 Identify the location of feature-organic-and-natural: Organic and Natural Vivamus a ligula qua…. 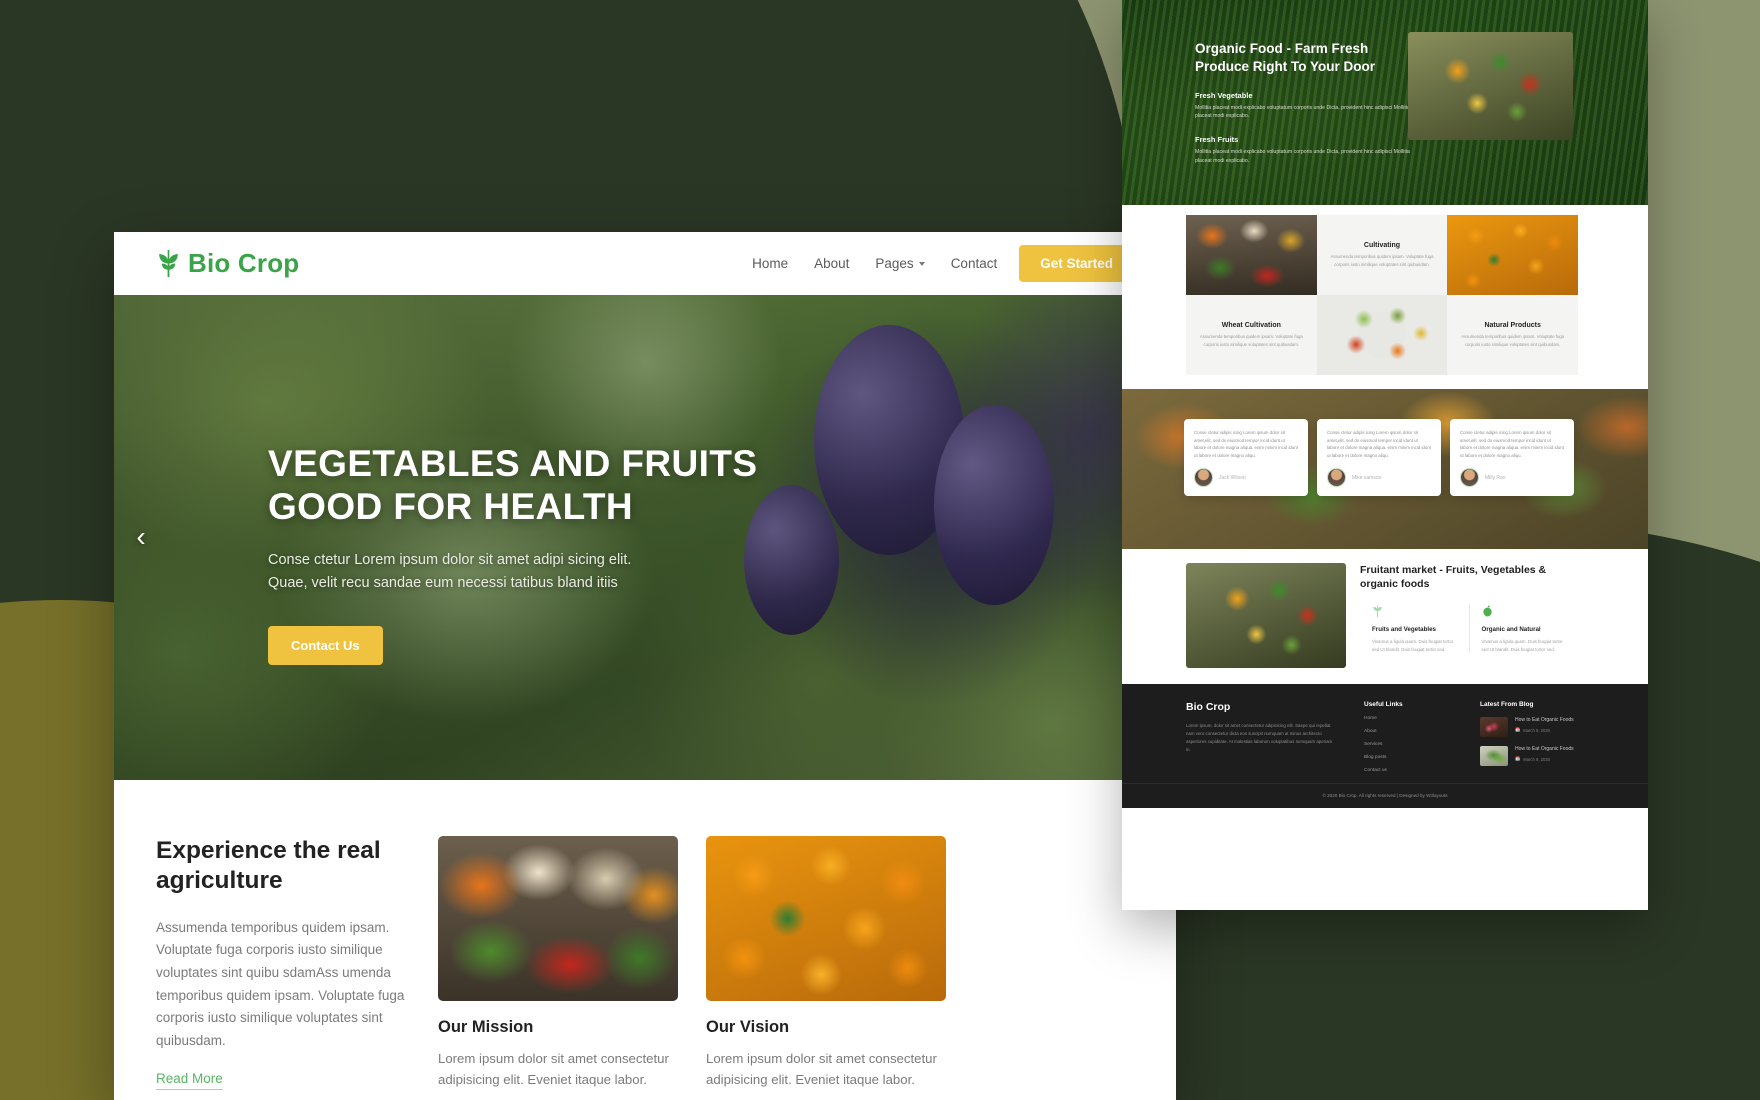
(1523, 629).